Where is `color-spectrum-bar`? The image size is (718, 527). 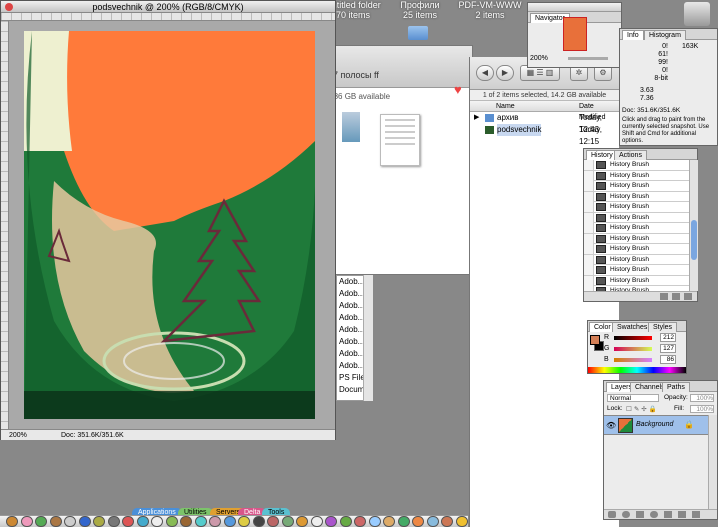
color-spectrum-bar is located at coordinates (637, 370).